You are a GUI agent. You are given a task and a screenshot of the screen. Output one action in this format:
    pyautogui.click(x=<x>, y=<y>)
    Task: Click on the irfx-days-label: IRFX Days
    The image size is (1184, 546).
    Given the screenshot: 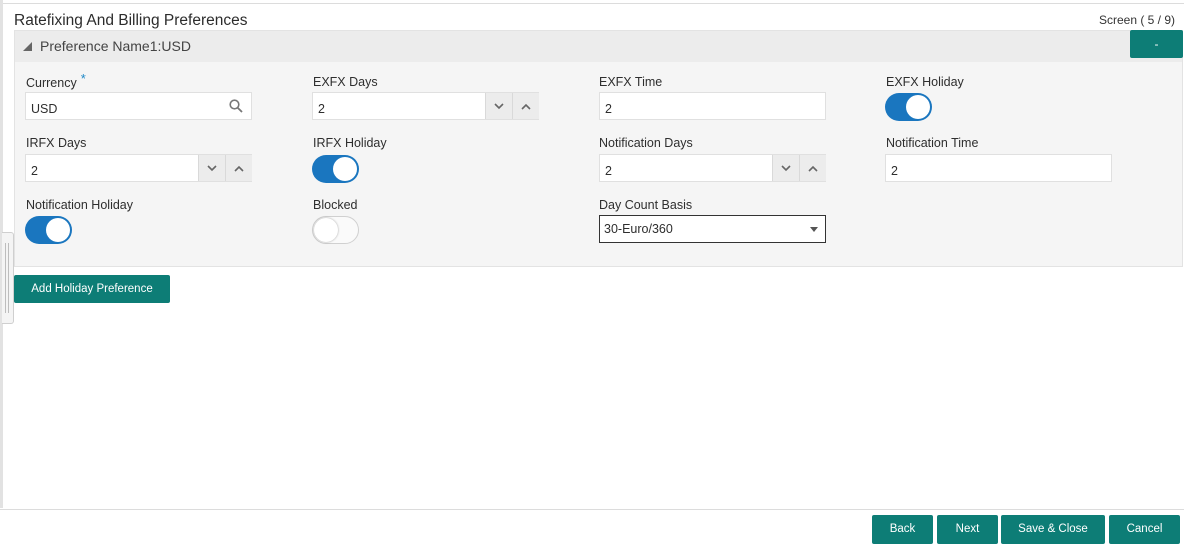 What is the action you would take?
    pyautogui.click(x=56, y=143)
    